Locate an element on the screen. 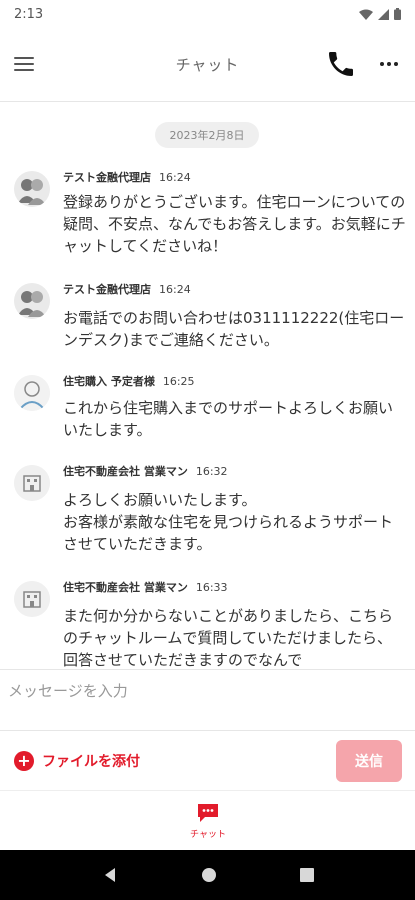  person-avatar-icon is located at coordinates (32, 393).